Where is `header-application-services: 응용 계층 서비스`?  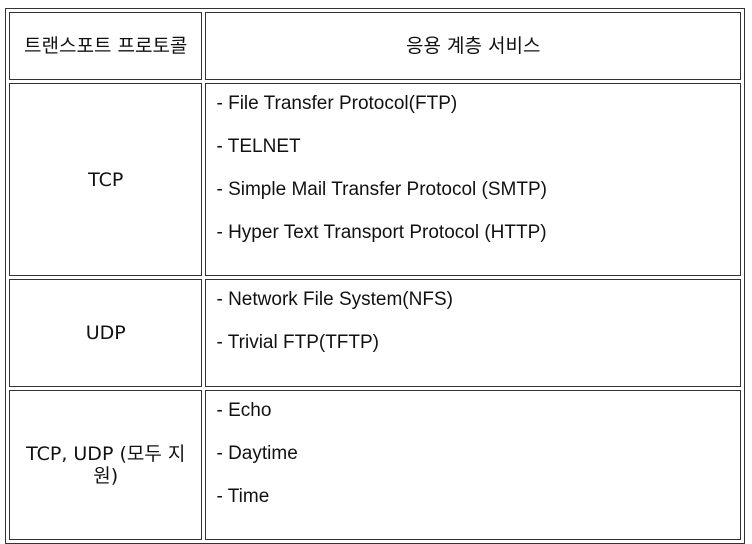
header-application-services: 응용 계층 서비스 is located at coordinates (473, 46).